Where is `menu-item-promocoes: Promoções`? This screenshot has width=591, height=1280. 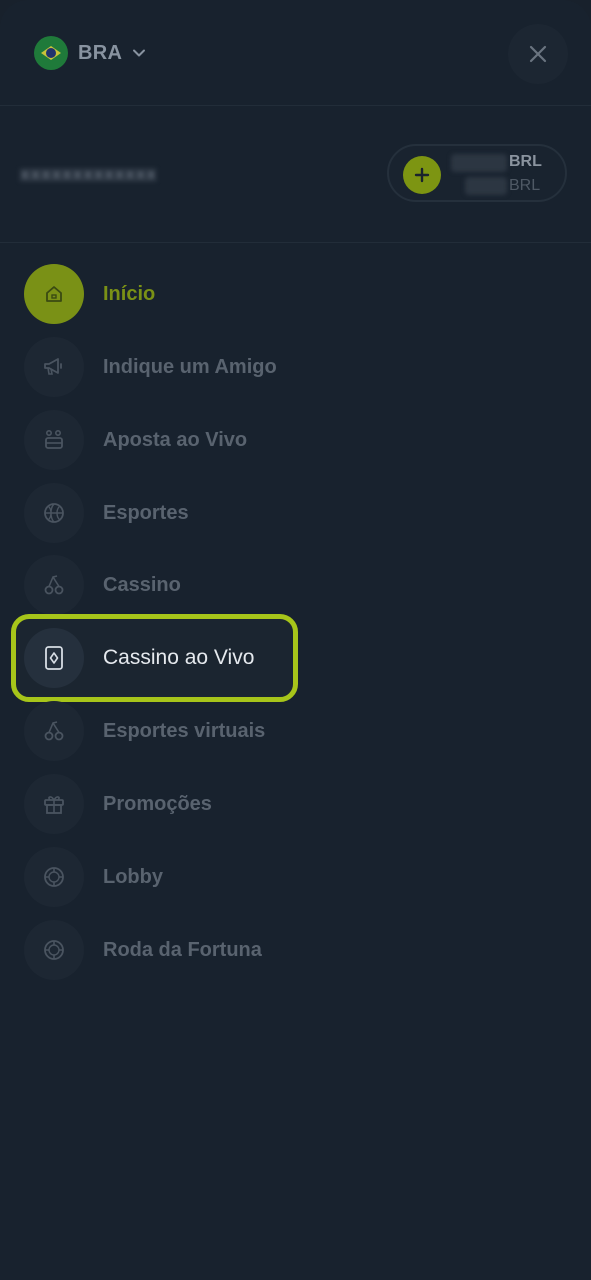 menu-item-promocoes: Promoções is located at coordinates (160, 804).